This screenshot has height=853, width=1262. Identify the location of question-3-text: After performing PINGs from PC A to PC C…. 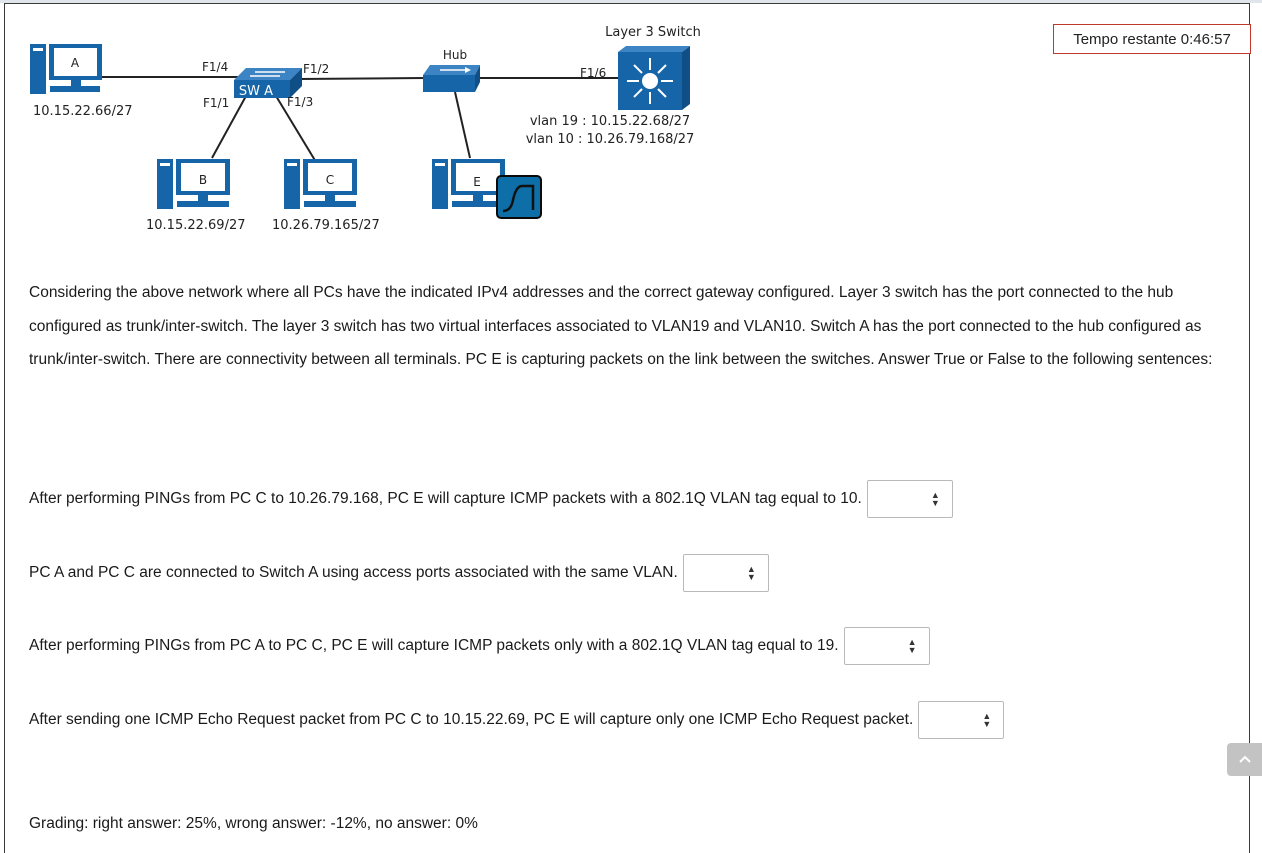
(434, 645).